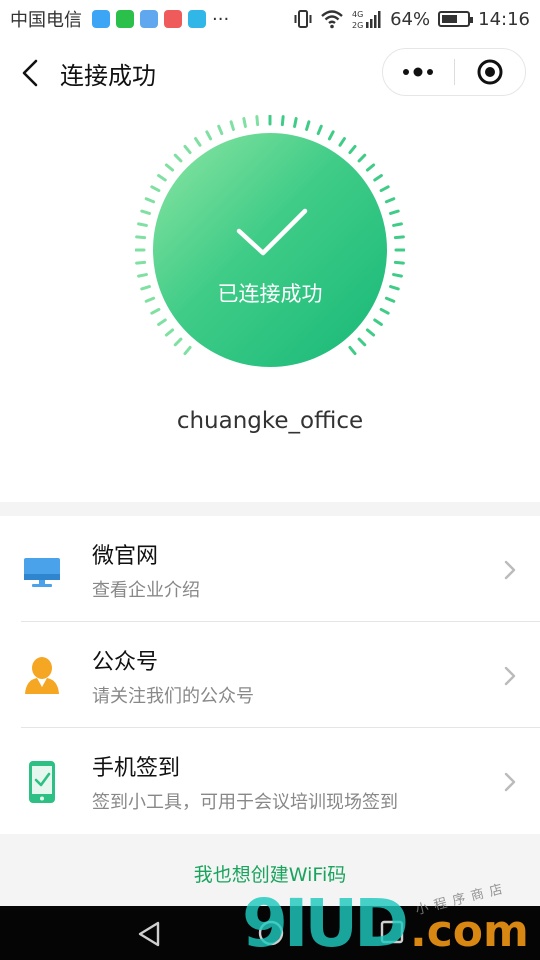  Describe the element at coordinates (357, 14) in the screenshot. I see `svg-text: 4G` at that location.